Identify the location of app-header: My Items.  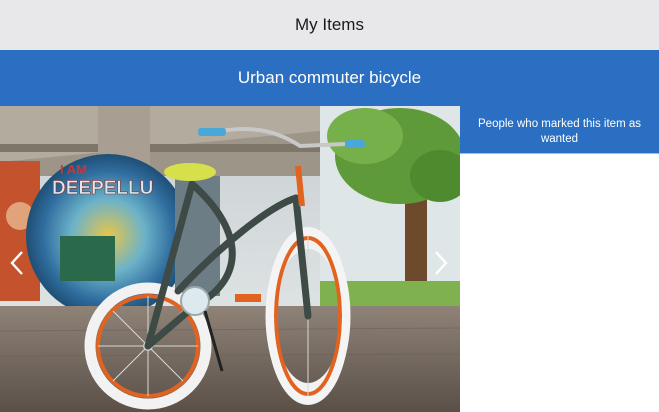
(329, 25).